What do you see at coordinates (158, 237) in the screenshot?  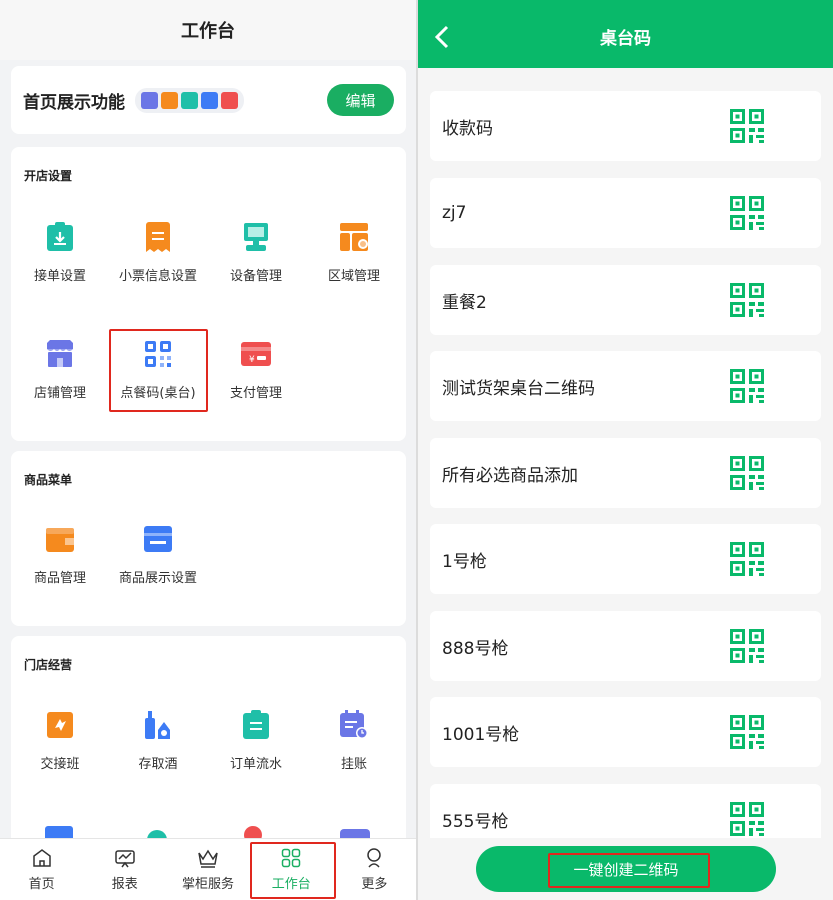 I see `receipt-icon` at bounding box center [158, 237].